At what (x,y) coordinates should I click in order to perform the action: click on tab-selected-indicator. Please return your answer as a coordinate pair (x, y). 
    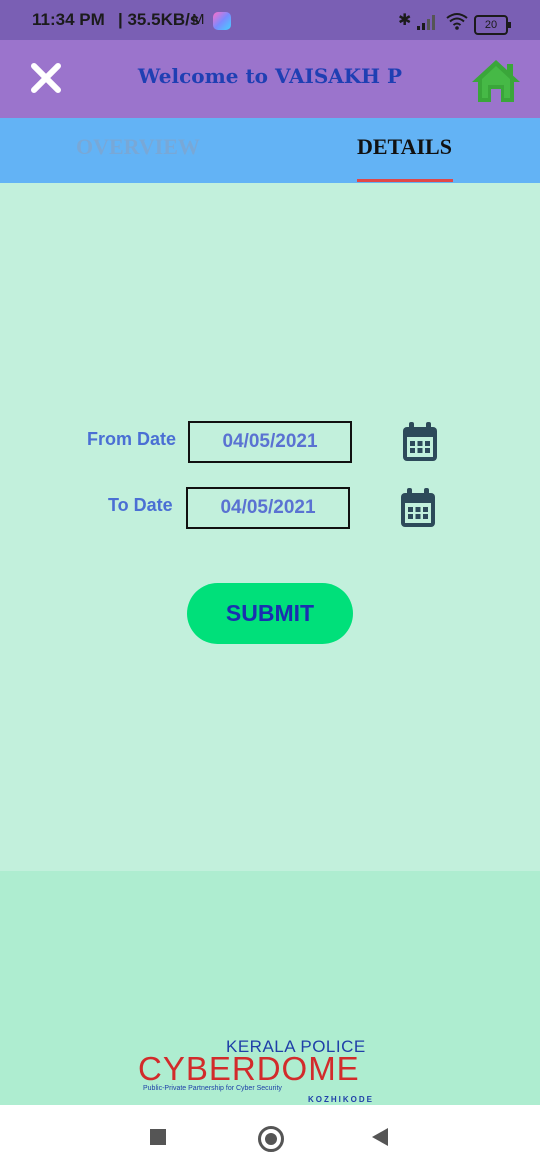
    Looking at the image, I should click on (405, 180).